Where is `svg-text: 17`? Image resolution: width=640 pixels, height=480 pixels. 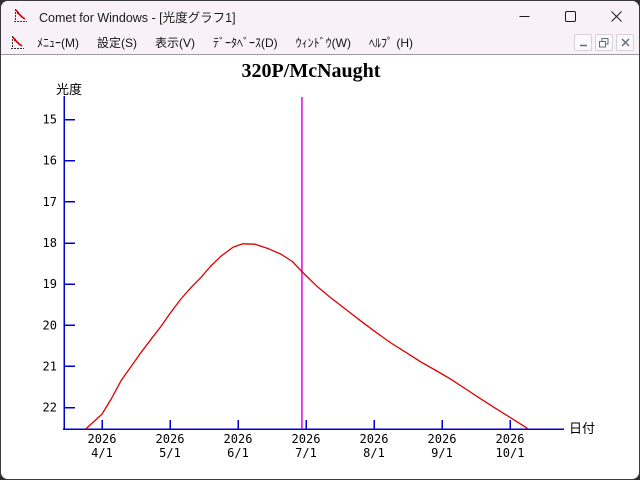 svg-text: 17 is located at coordinates (50, 202).